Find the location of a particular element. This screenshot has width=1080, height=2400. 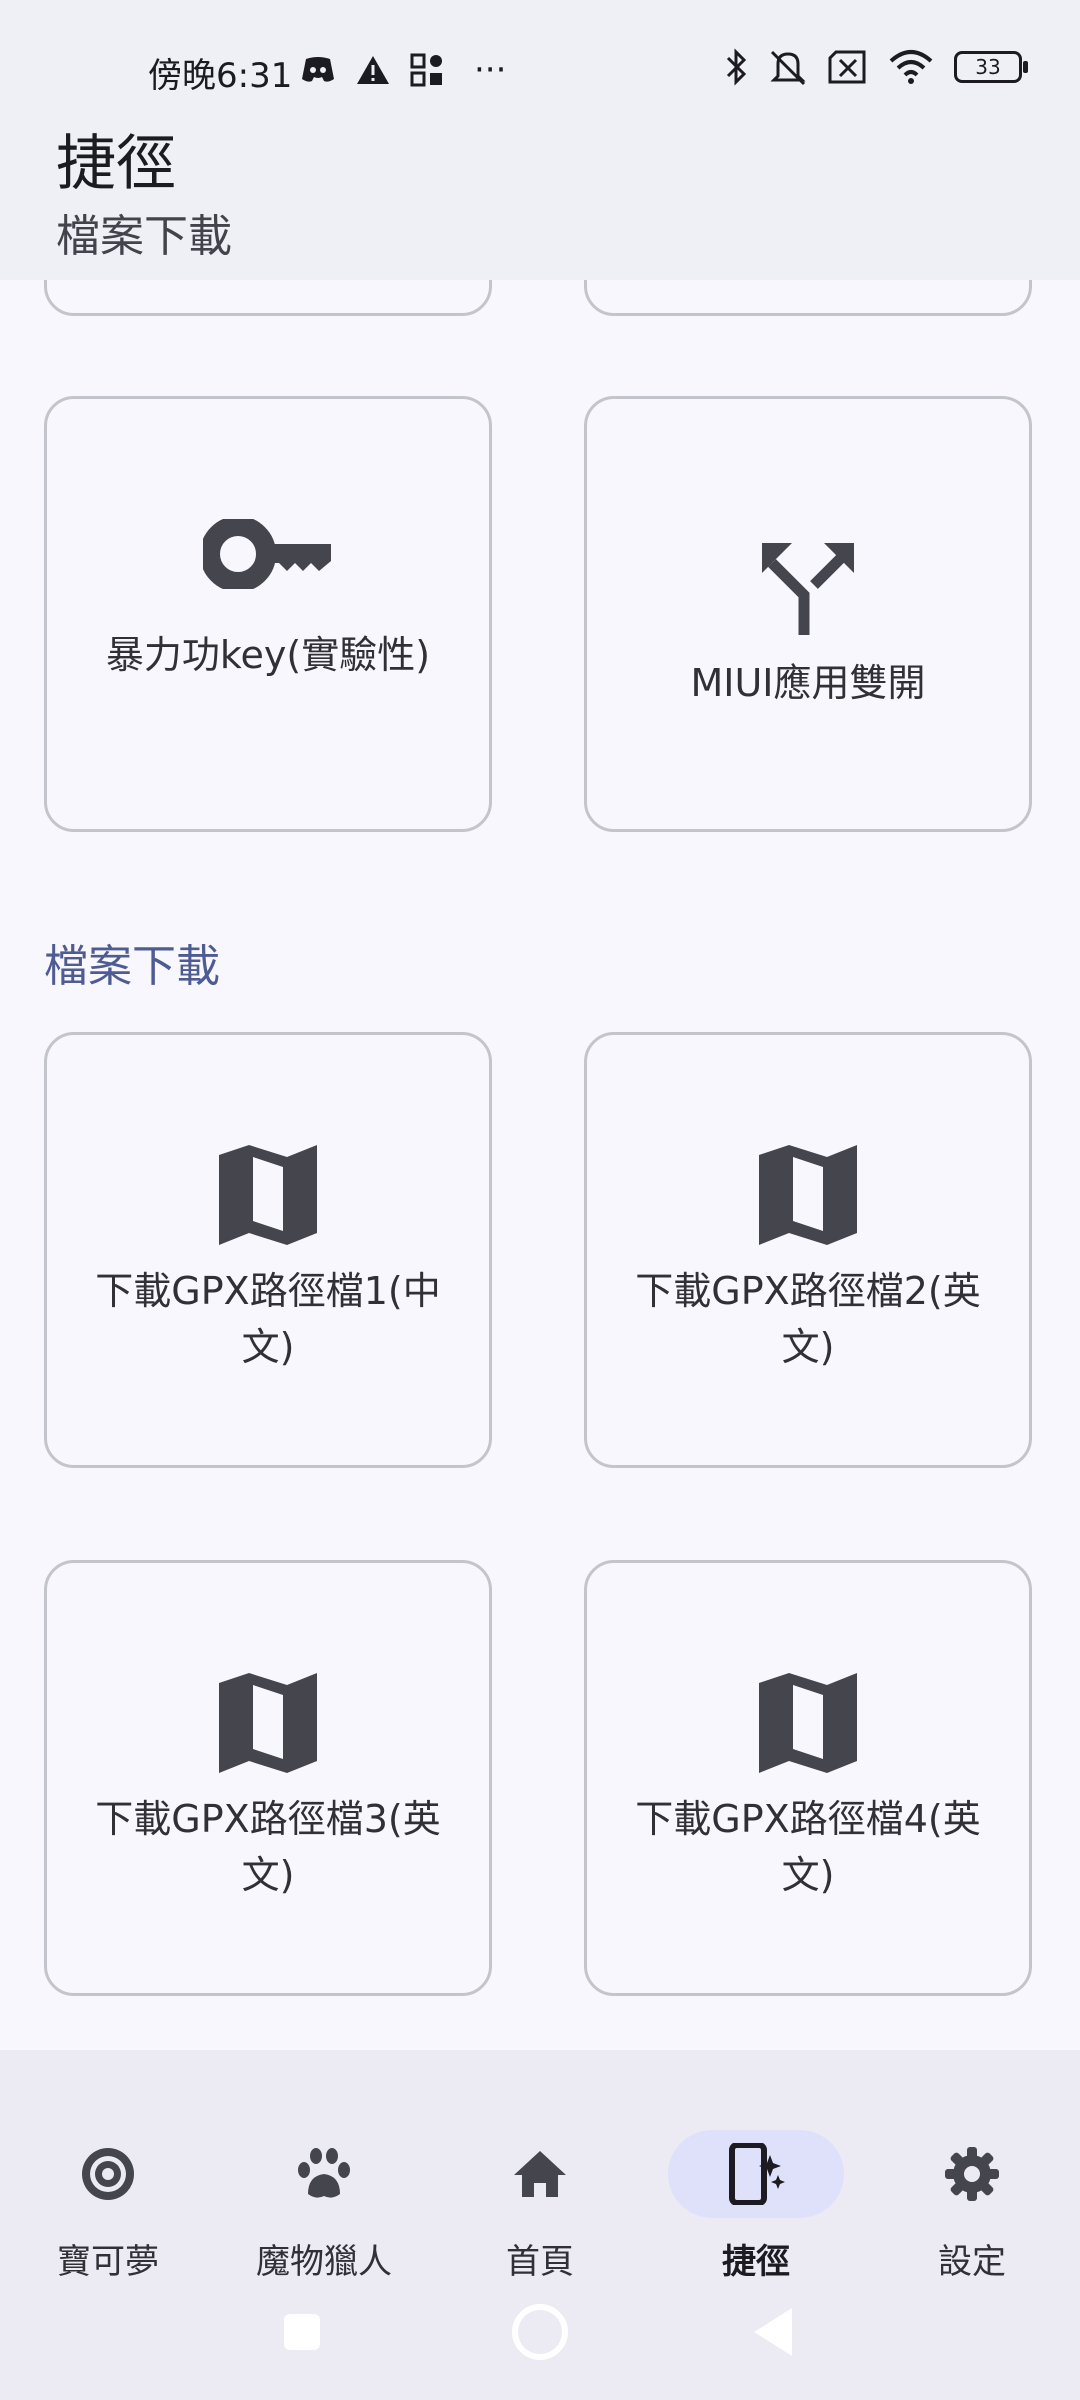

page-subtitle: 檔案下載 is located at coordinates (144, 236).